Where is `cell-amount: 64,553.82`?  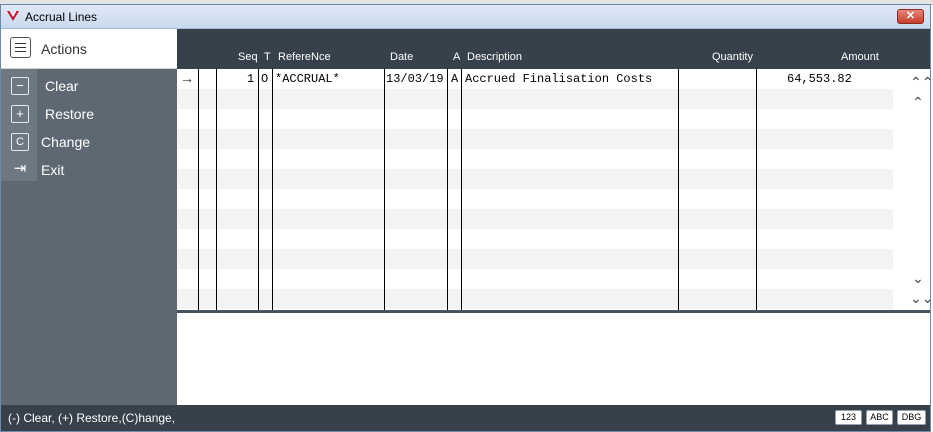
cell-amount: 64,553.82 is located at coordinates (819, 79).